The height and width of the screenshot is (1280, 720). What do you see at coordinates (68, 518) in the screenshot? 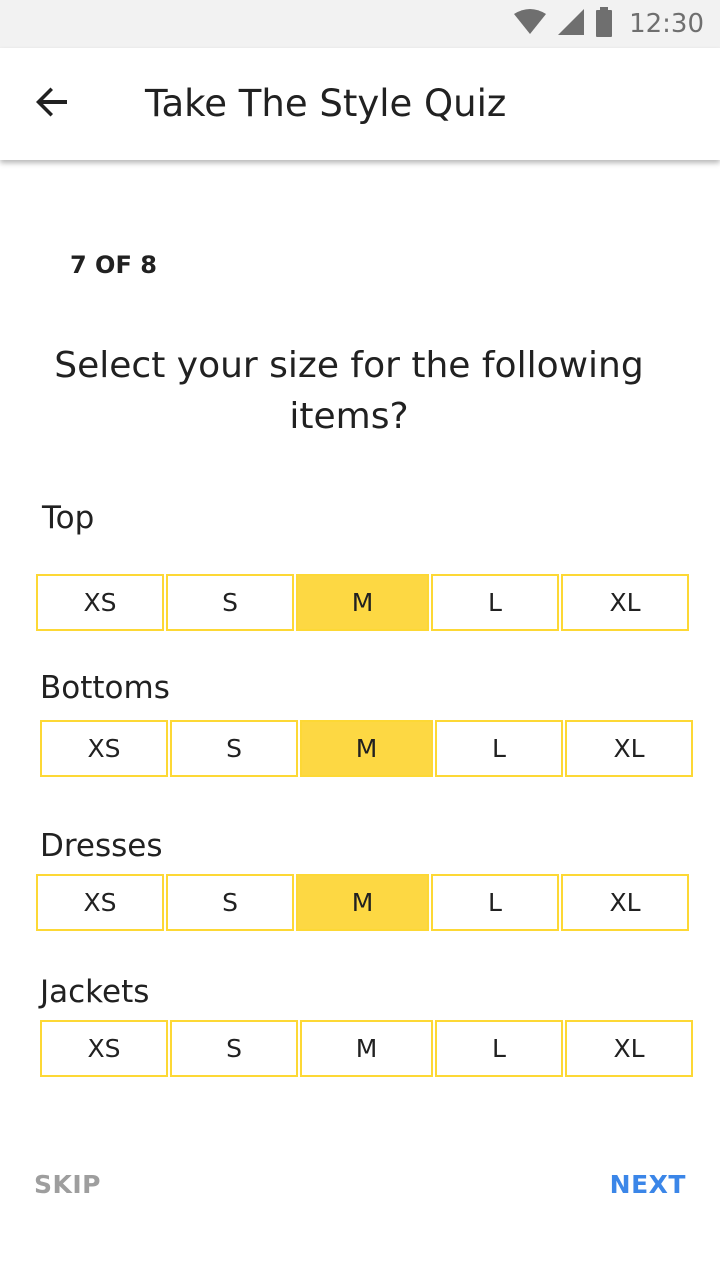
I see `category-label-top: Top` at bounding box center [68, 518].